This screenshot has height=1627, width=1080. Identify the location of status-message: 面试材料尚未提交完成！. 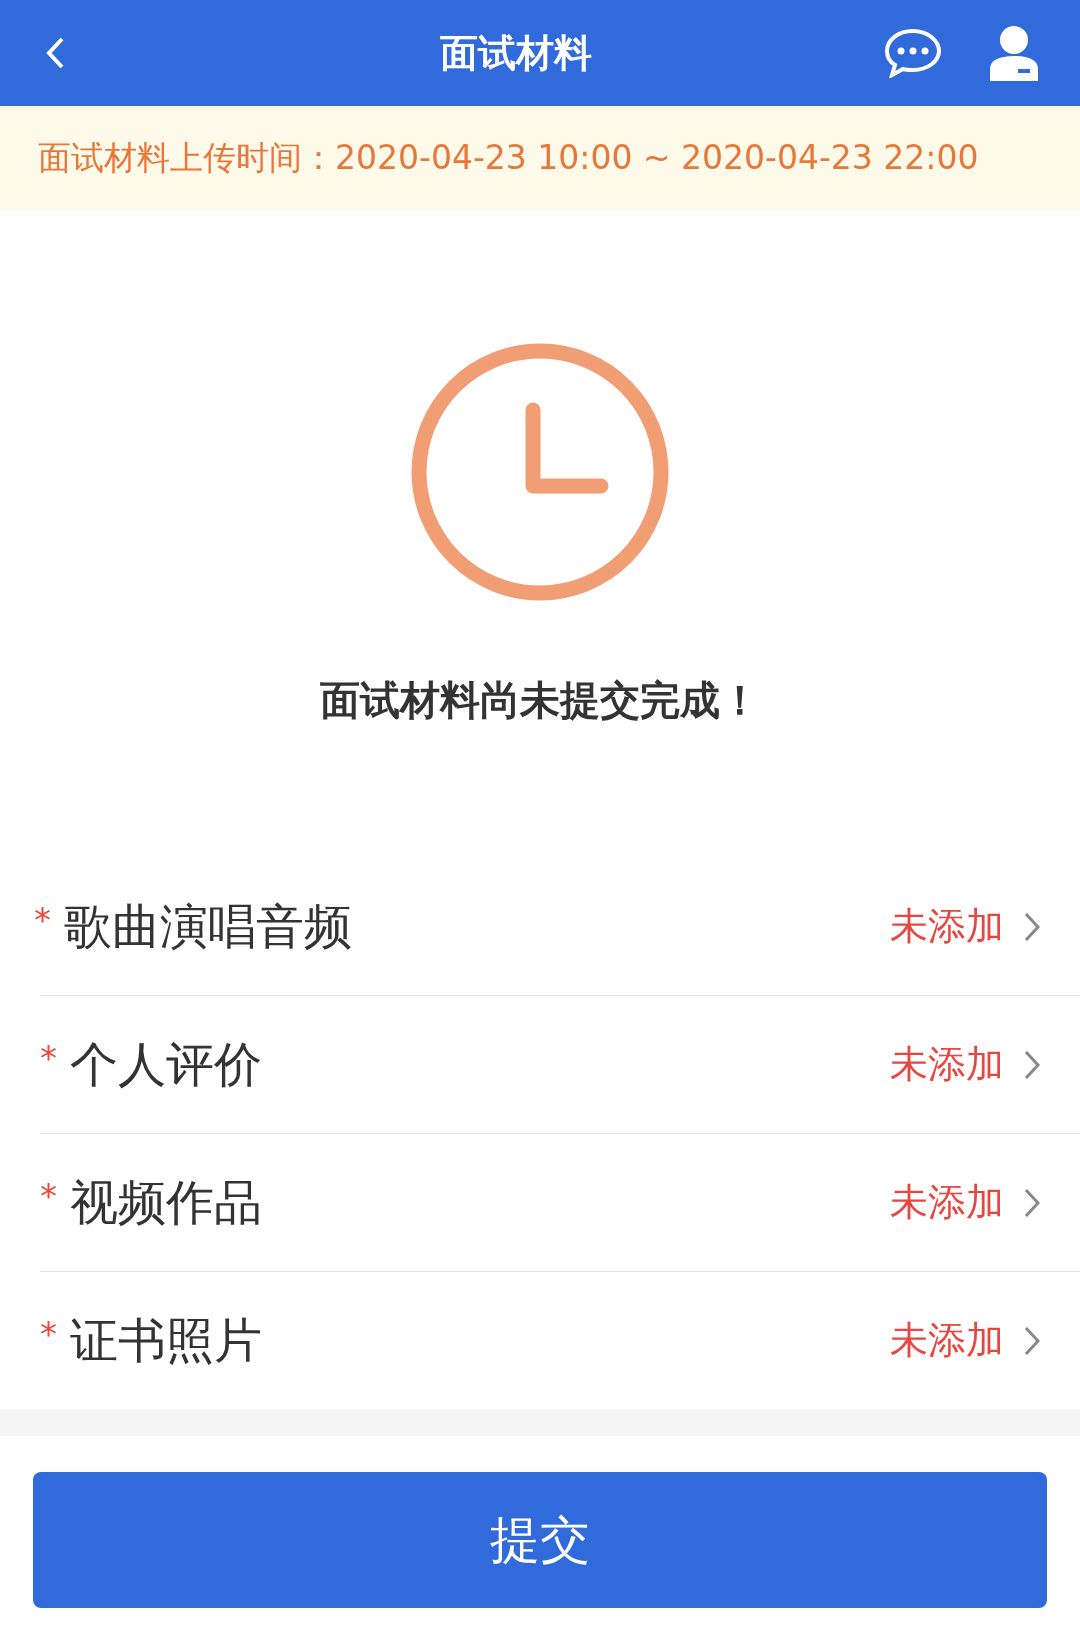
(540, 700).